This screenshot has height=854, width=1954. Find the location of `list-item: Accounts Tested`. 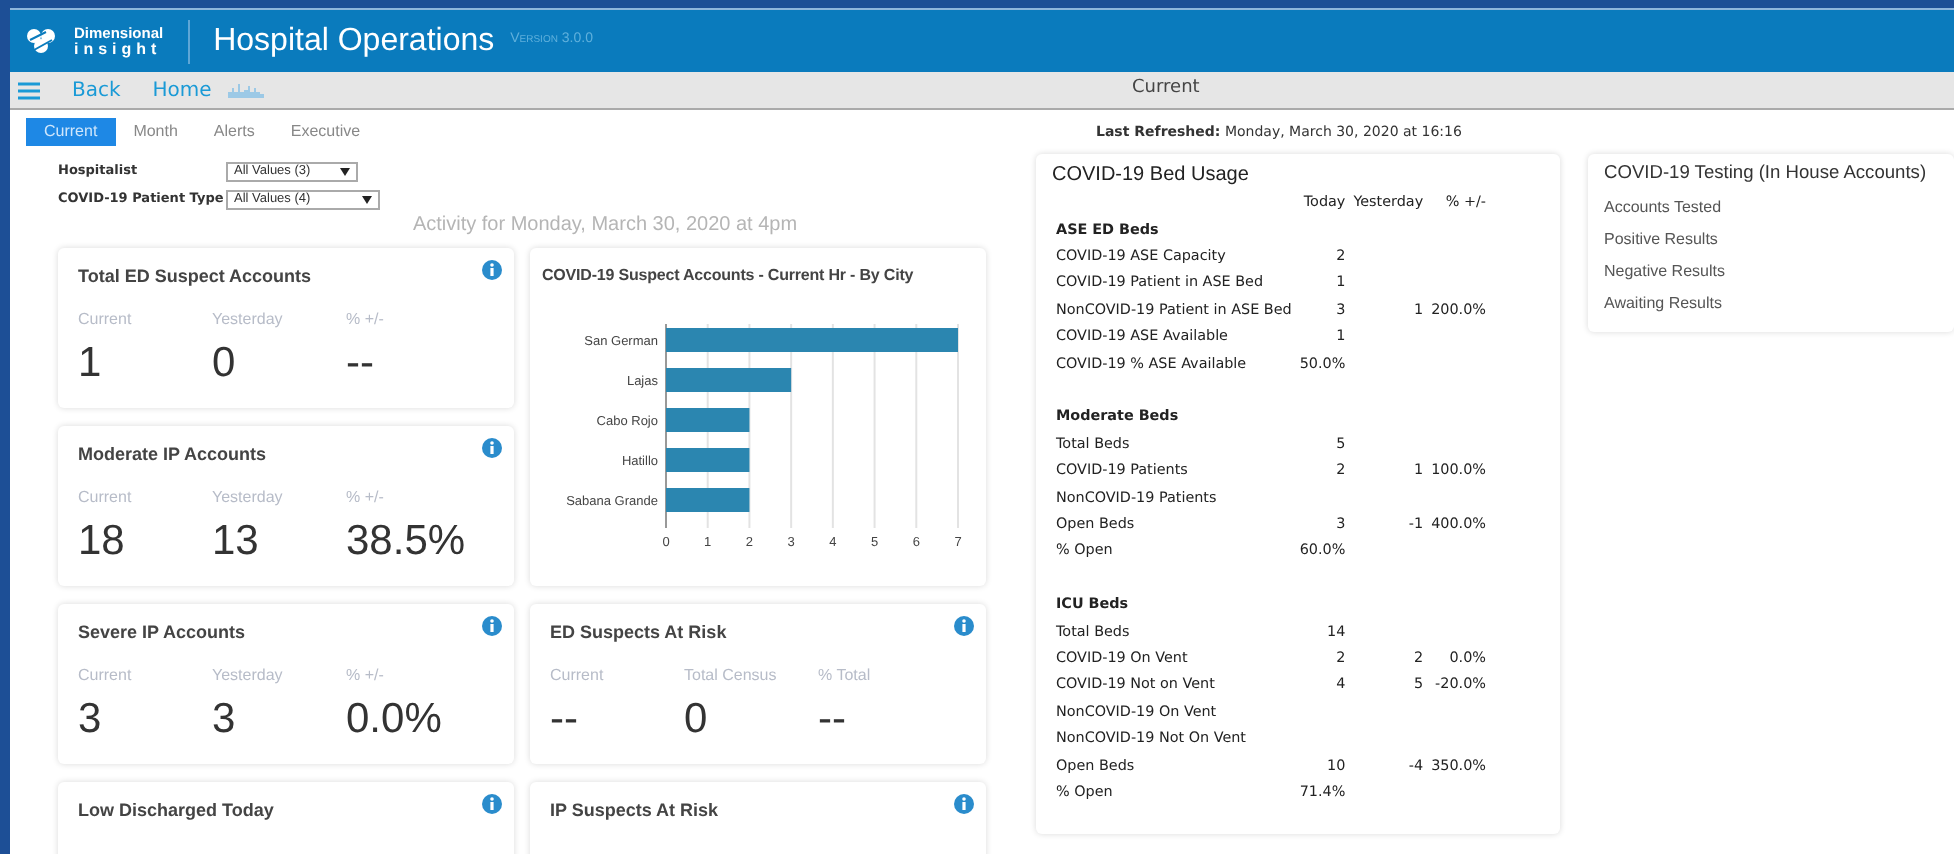

list-item: Accounts Tested is located at coordinates (1664, 207).